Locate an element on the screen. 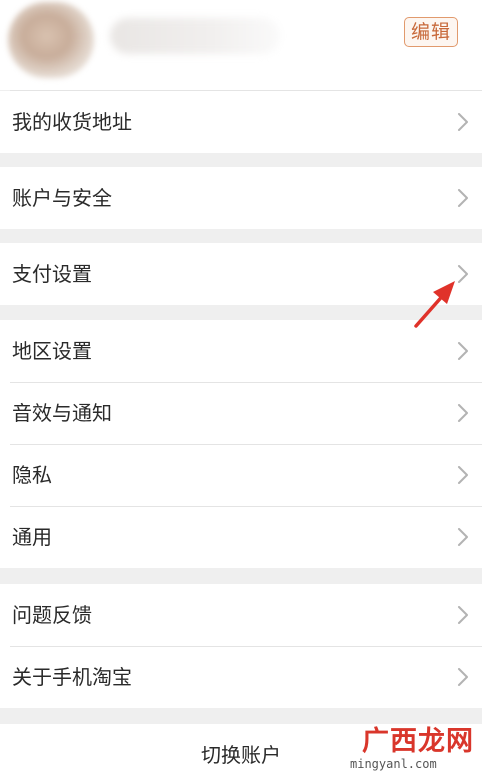  menu-item-account-security: 账户与安全 is located at coordinates (241, 198).